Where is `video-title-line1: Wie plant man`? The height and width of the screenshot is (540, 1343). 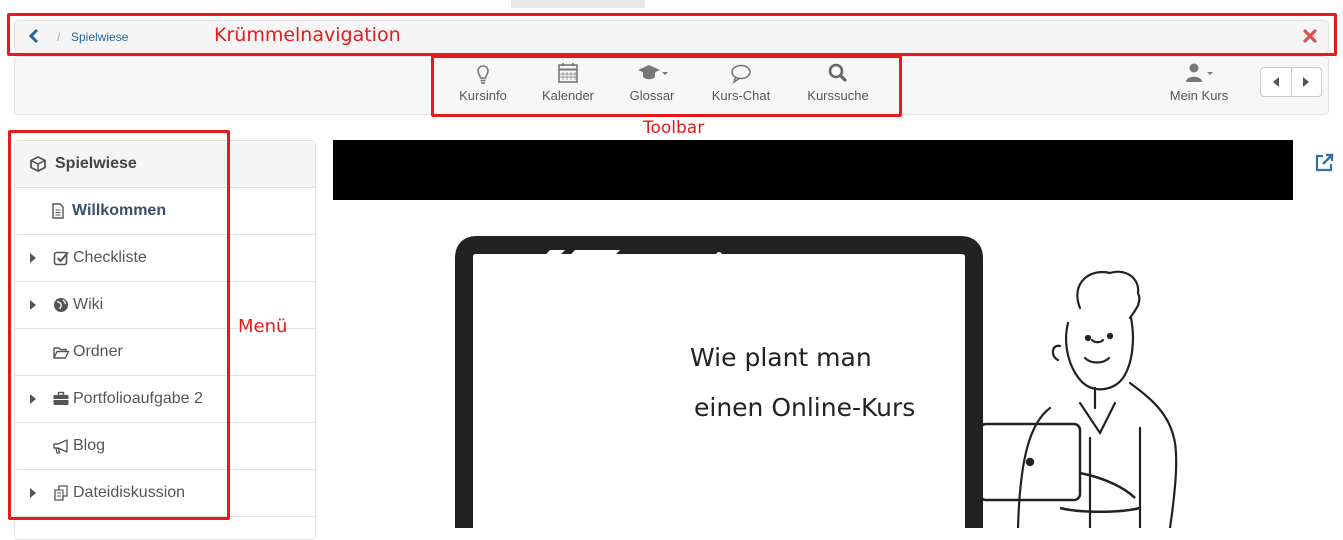 video-title-line1: Wie plant man is located at coordinates (781, 357).